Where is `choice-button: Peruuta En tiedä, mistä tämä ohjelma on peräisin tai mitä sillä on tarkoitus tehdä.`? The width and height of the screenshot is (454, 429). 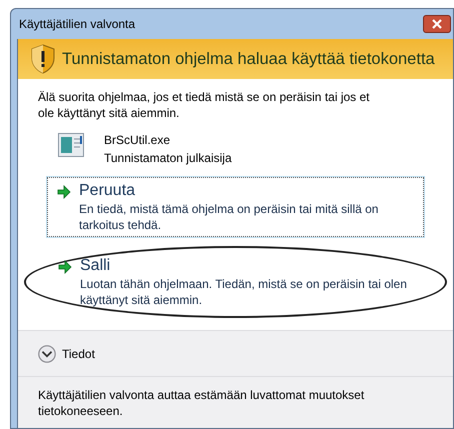
choice-button: Peruuta En tiedä, mistä tämä ohjelma on peräisin tai mitä sillä on tarkoitus tehdä. is located at coordinates (235, 207).